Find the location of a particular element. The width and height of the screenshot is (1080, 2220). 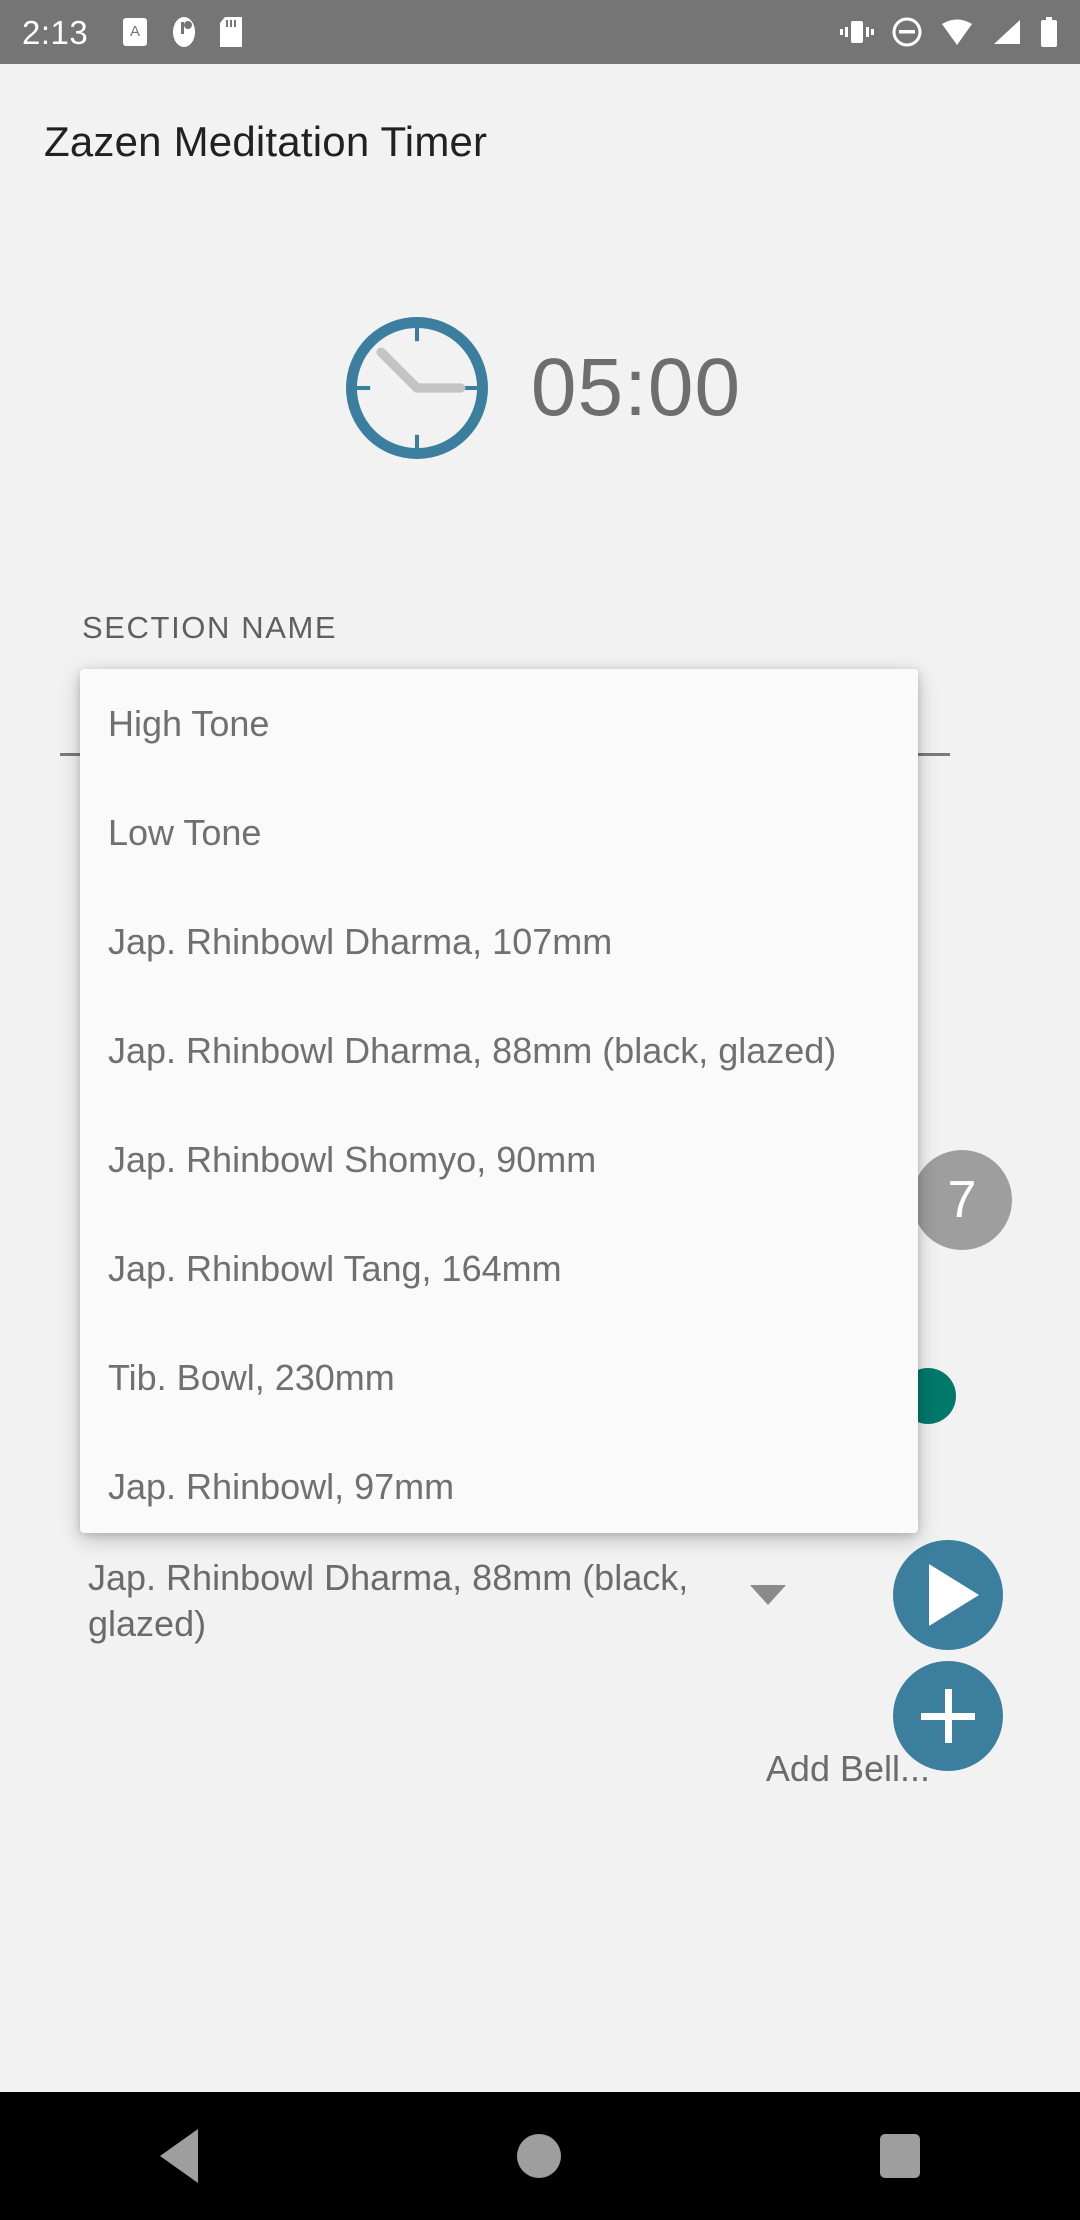

dropdown-item: Jap. Rhinbowl Shomyo, 90mm is located at coordinates (499, 1159).